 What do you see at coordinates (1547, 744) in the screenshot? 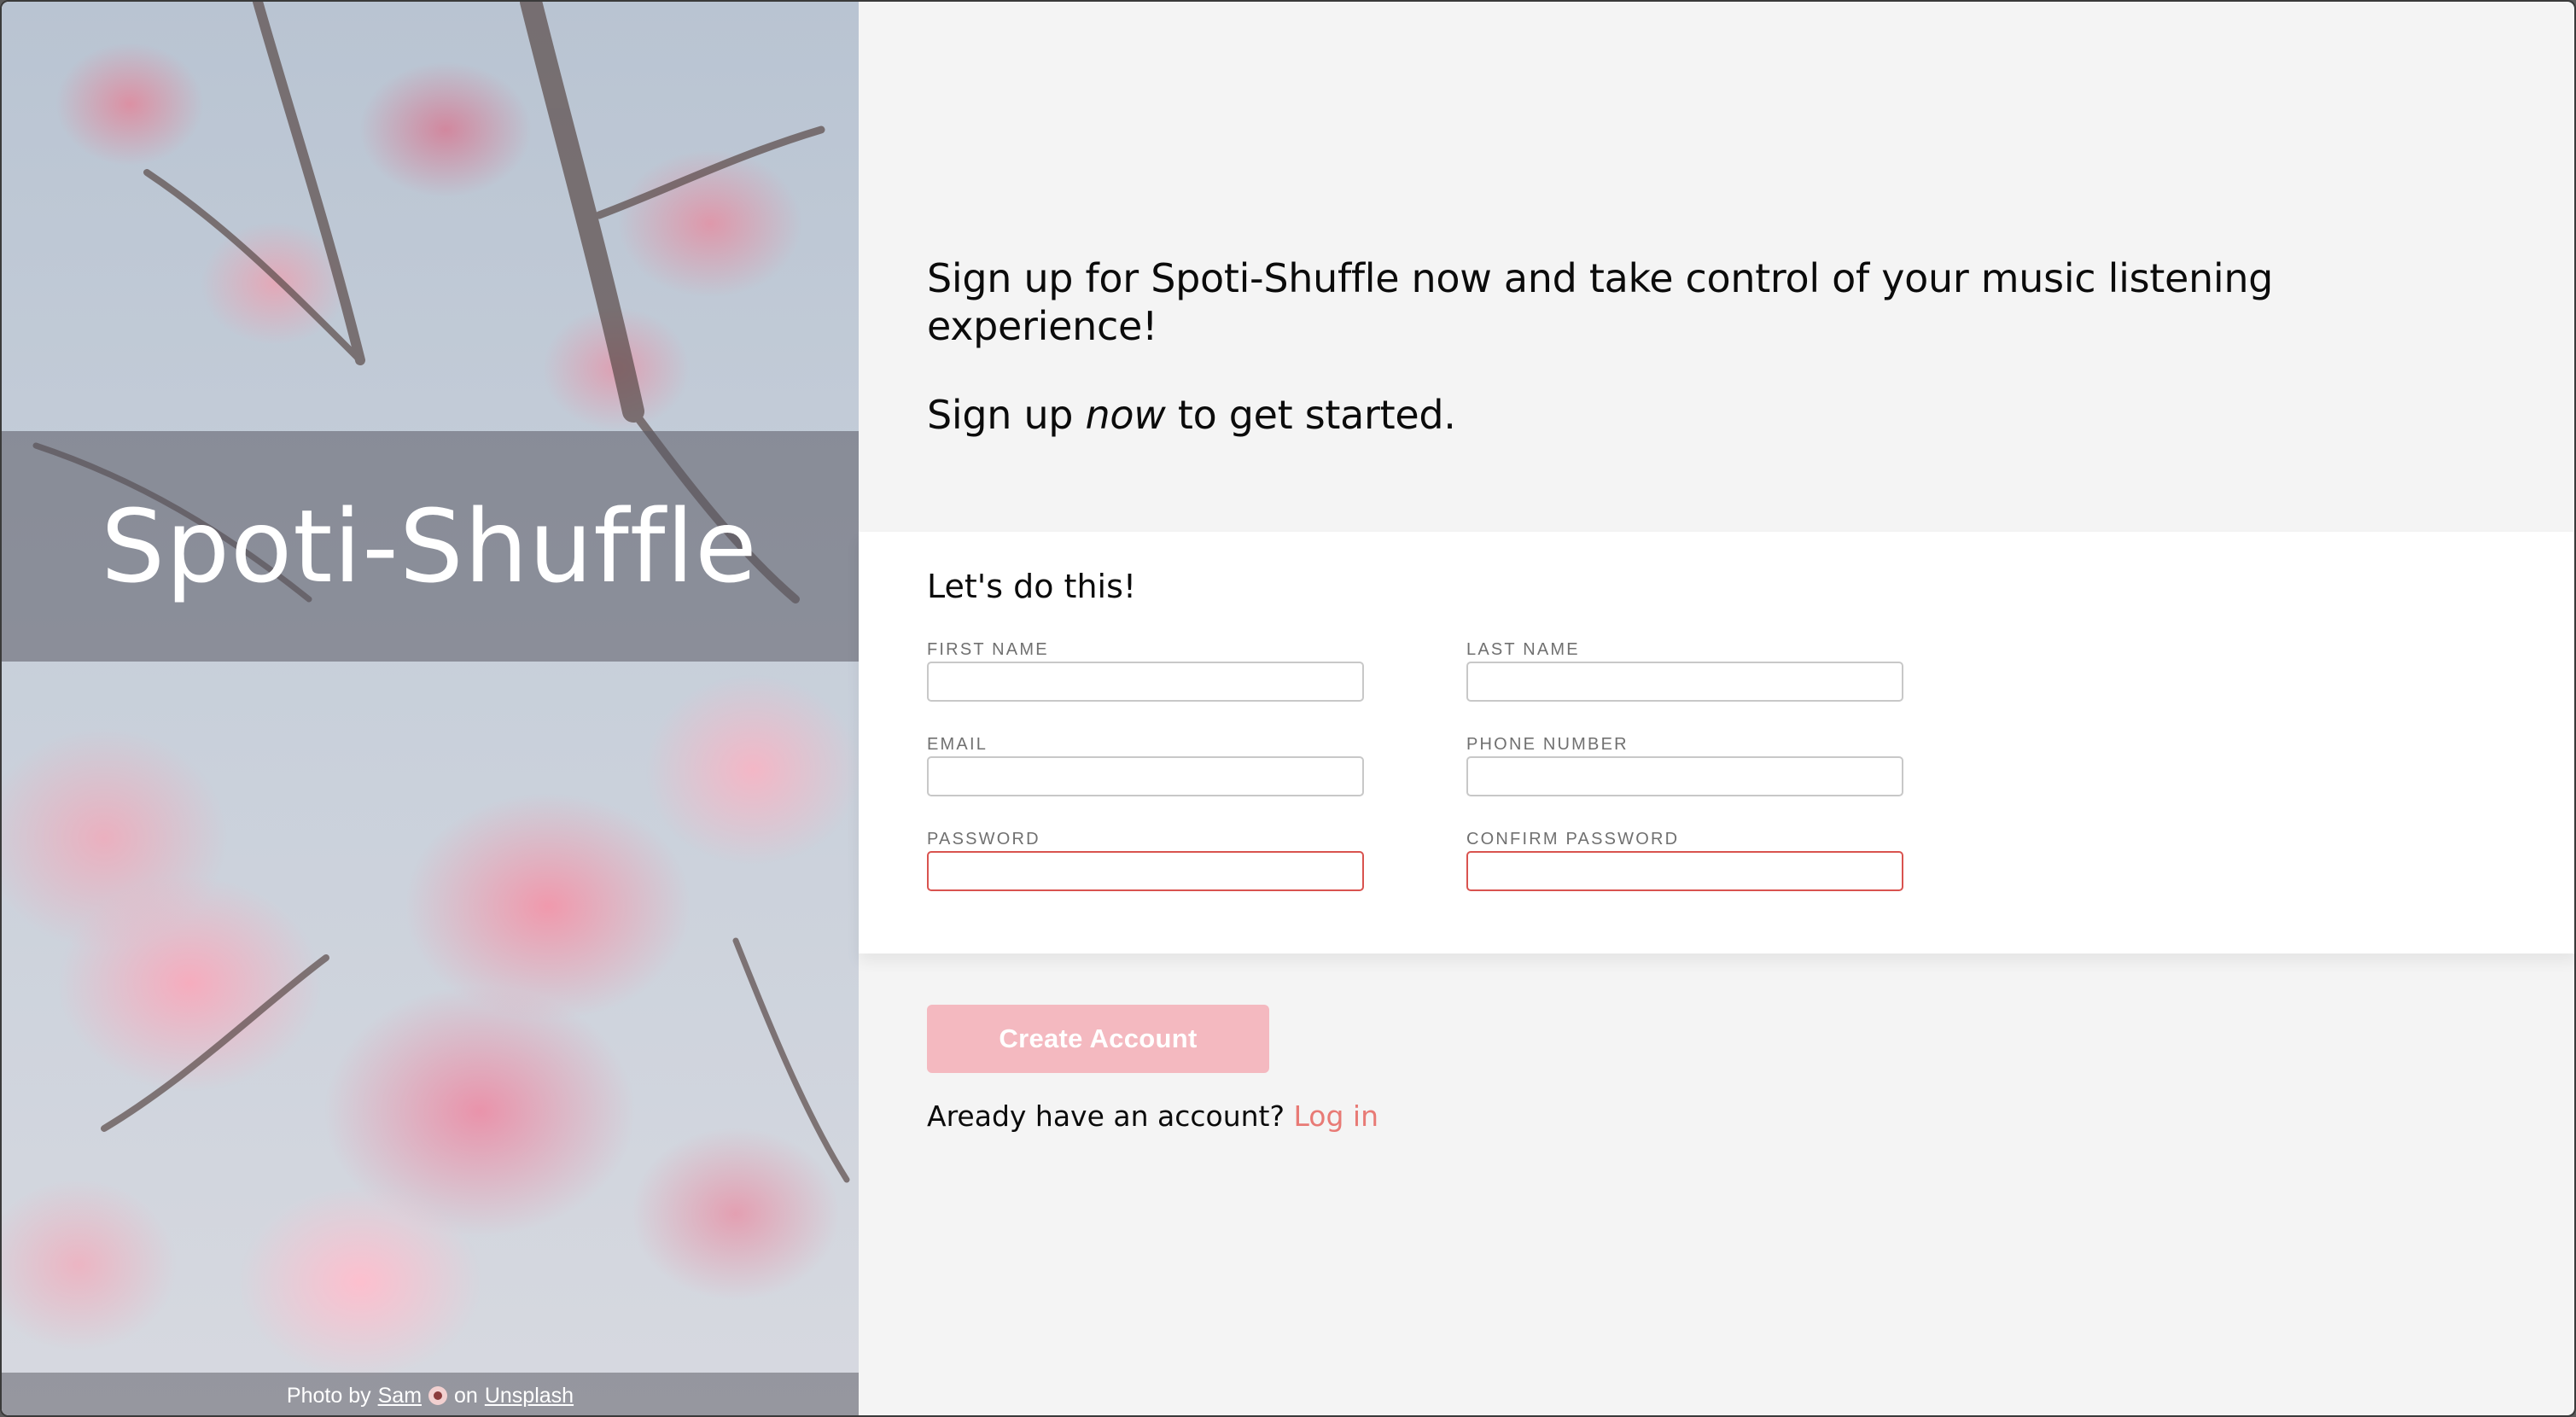
I see `phone-label: PHONE NUMBER` at bounding box center [1547, 744].